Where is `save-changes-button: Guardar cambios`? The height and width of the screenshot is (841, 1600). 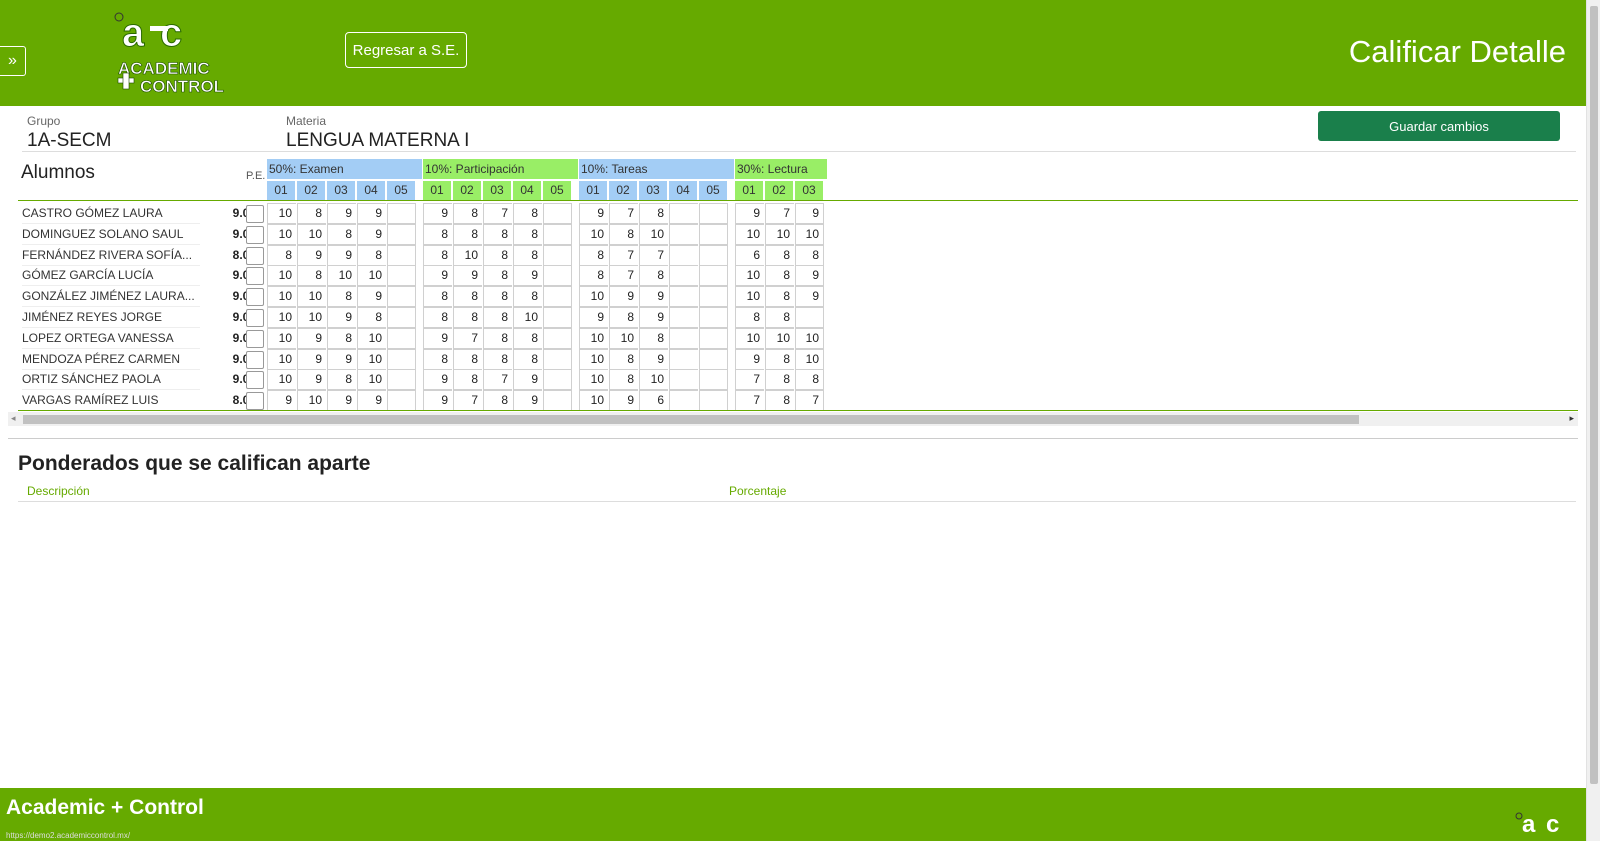 save-changes-button: Guardar cambios is located at coordinates (1439, 126).